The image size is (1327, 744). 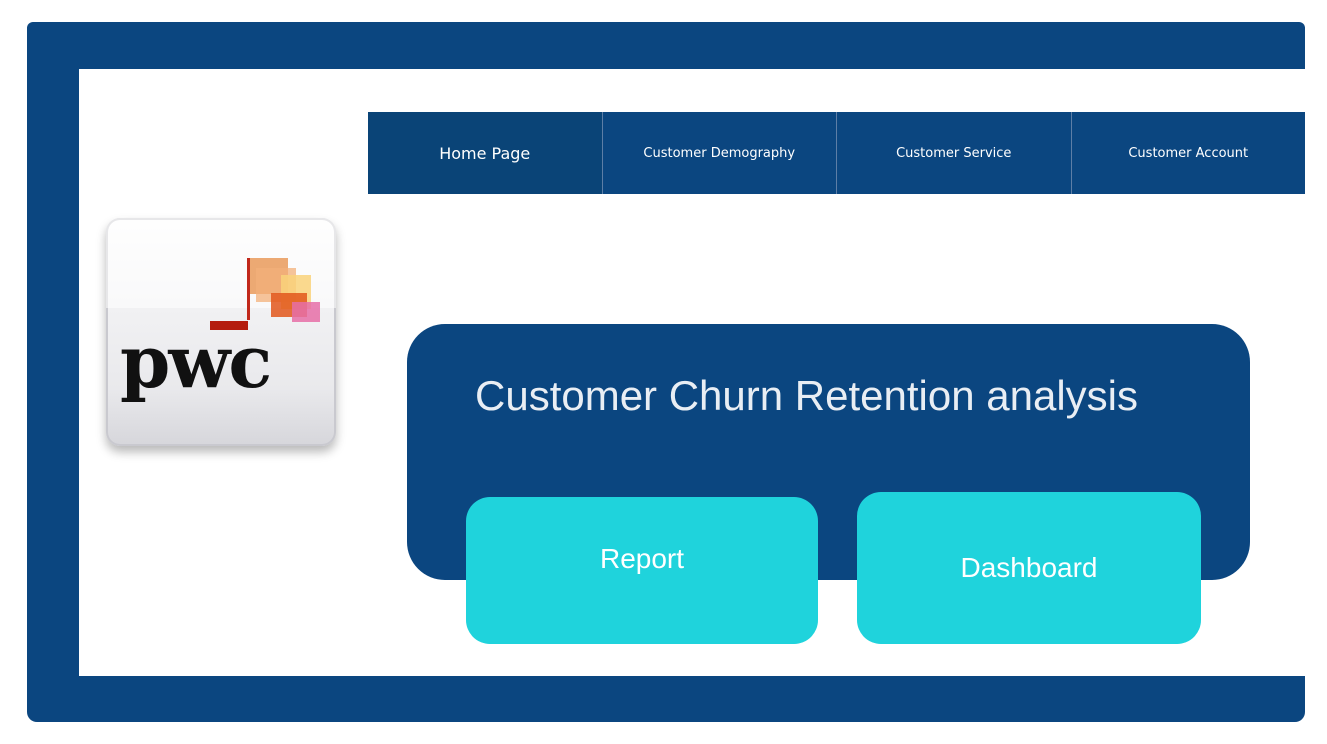 What do you see at coordinates (196, 361) in the screenshot?
I see `logo-wordmark: pwc` at bounding box center [196, 361].